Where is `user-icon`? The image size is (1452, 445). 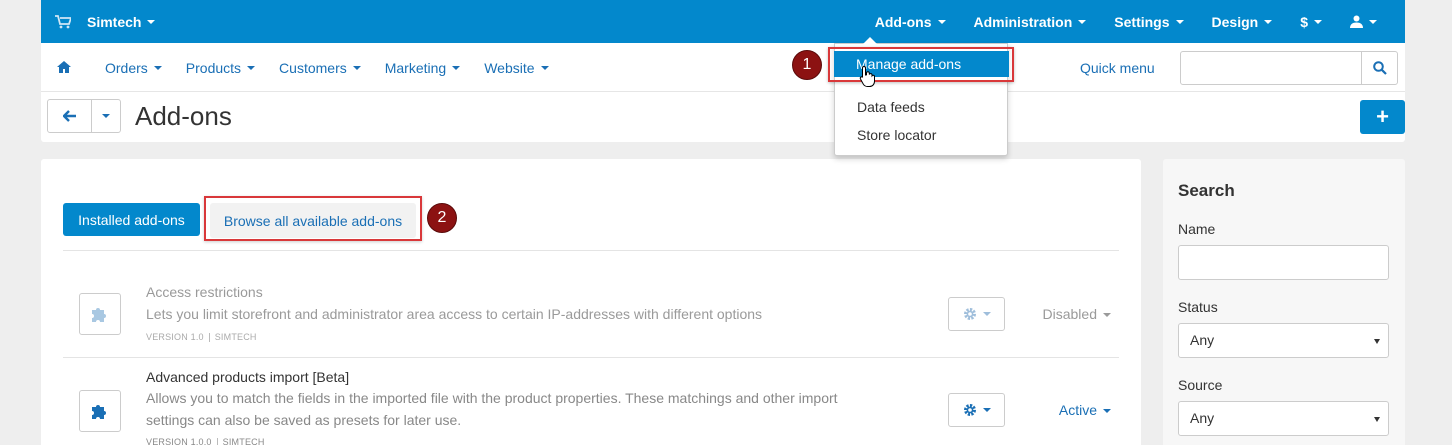 user-icon is located at coordinates (1356, 21).